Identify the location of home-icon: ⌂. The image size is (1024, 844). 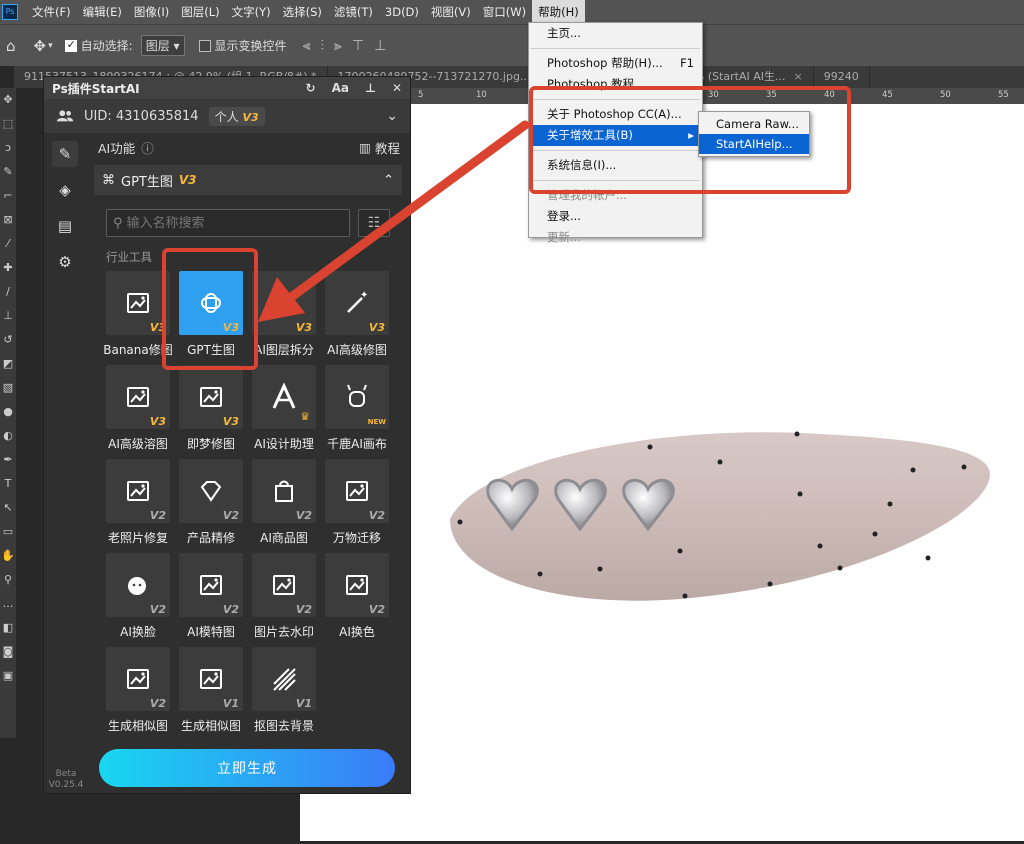
(11, 46).